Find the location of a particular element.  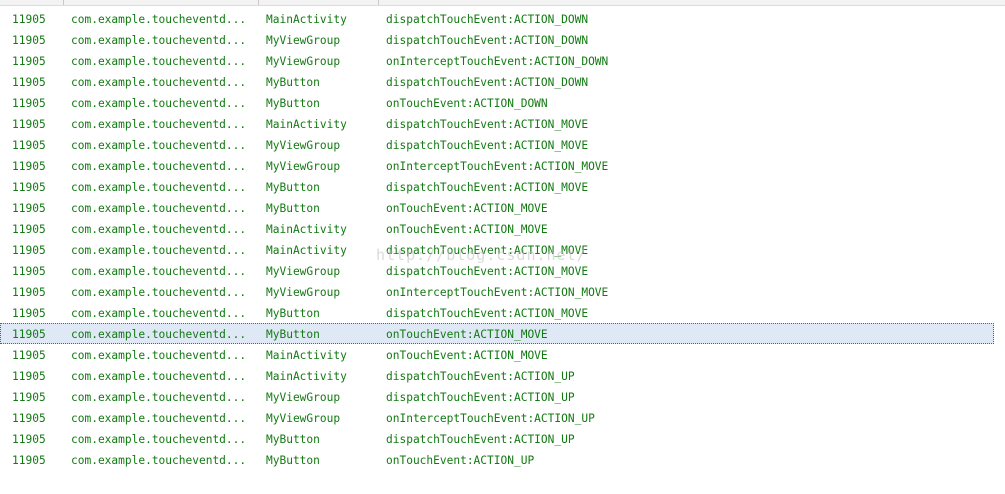

message-cell: onTouchEvent:ACTION_UP is located at coordinates (460, 460).